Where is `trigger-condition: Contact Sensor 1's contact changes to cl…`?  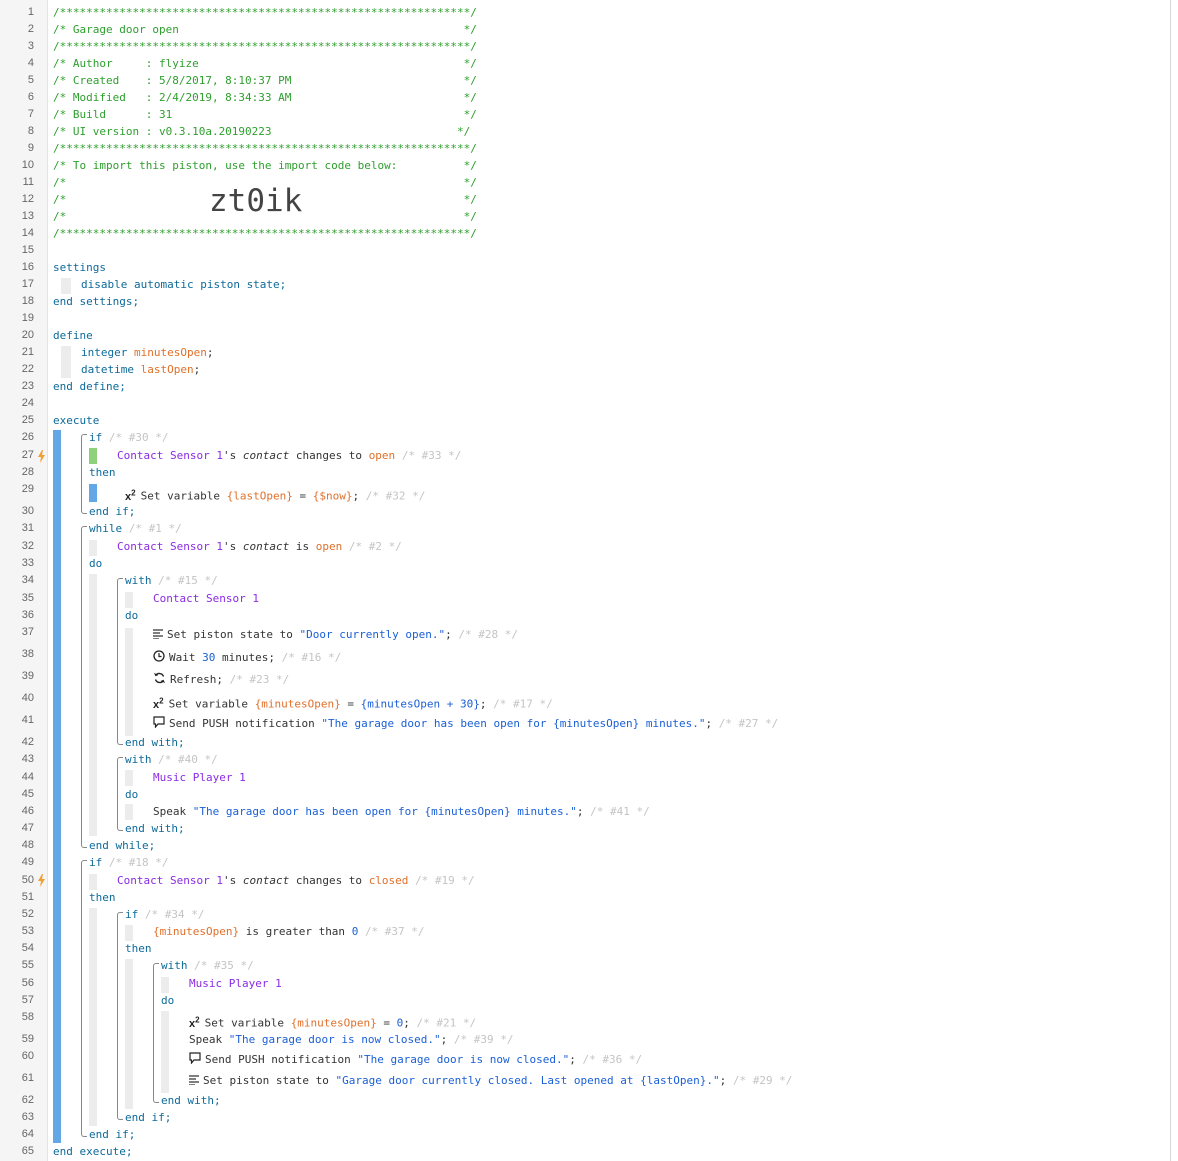 trigger-condition: Contact Sensor 1's contact changes to cl… is located at coordinates (296, 881).